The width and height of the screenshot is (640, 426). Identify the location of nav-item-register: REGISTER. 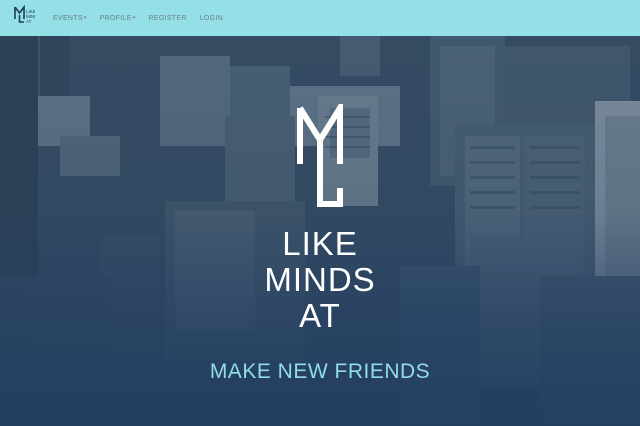
(168, 18).